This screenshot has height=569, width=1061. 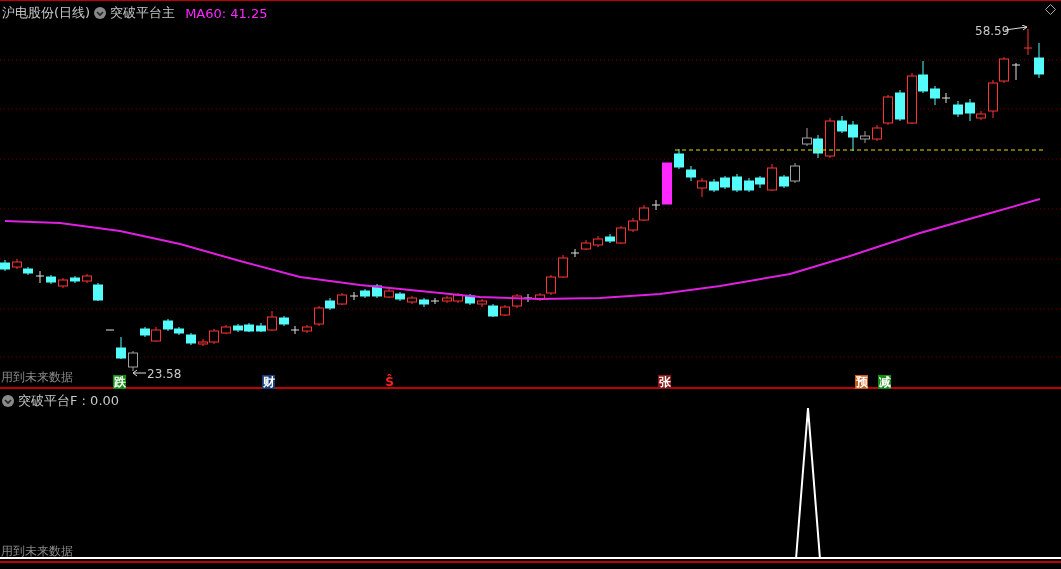 What do you see at coordinates (226, 13) in the screenshot?
I see `ma-reading: MA60: 41.25` at bounding box center [226, 13].